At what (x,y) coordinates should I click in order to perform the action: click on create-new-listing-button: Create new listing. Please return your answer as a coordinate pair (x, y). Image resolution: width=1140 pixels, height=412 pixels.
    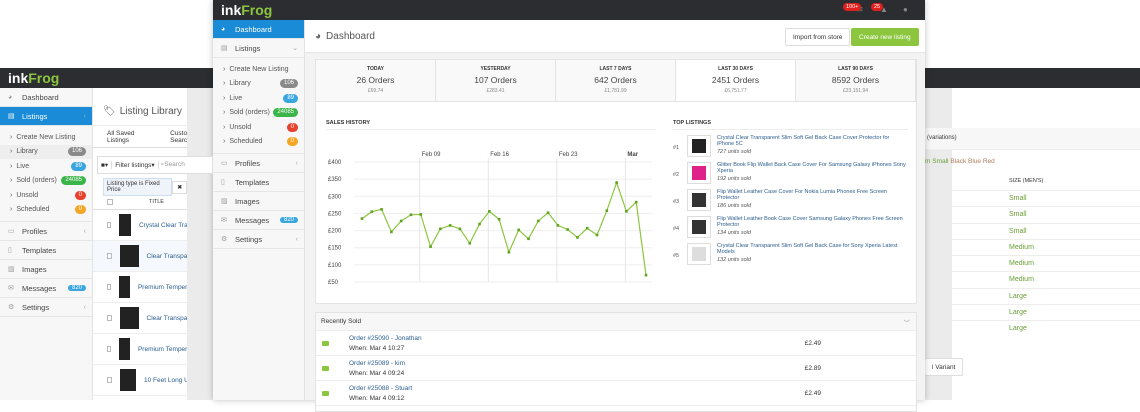
    Looking at the image, I should click on (885, 37).